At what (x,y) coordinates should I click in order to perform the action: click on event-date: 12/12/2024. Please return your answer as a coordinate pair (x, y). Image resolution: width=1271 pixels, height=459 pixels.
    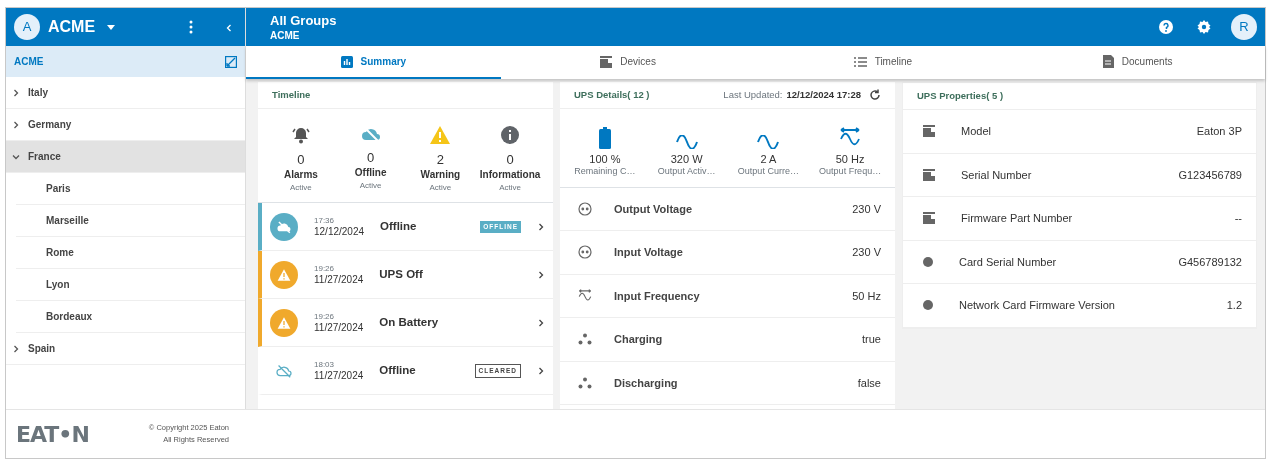
    Looking at the image, I should click on (339, 232).